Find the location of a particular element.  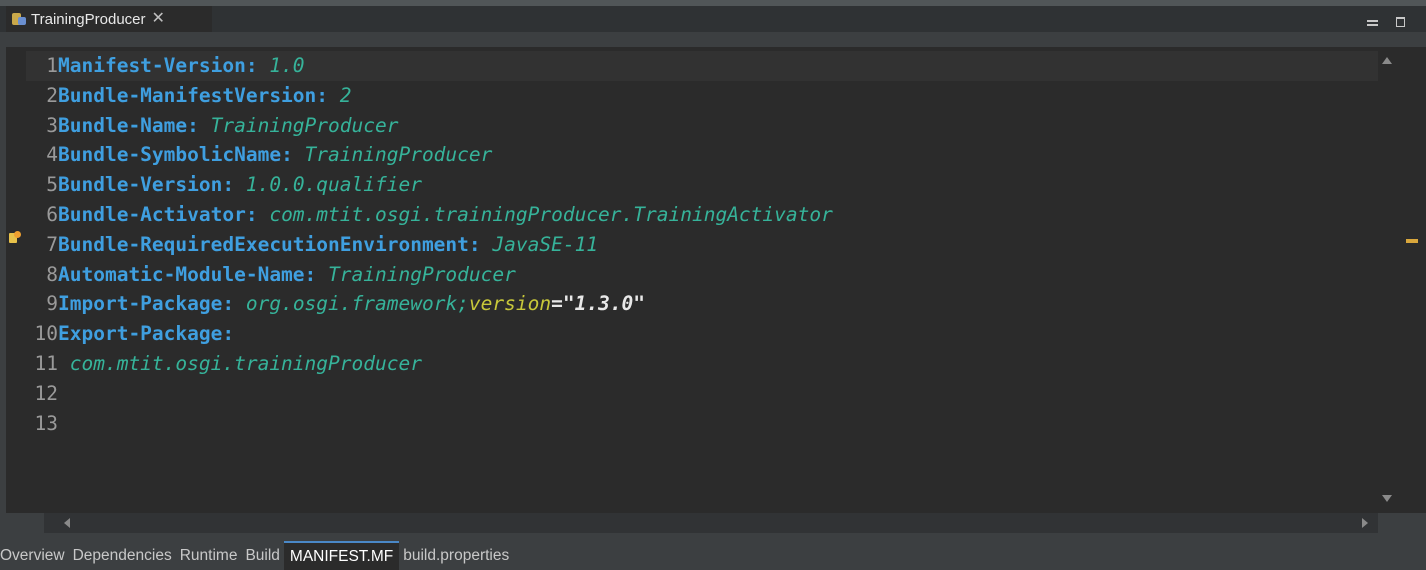

code-line: 1Manifest-Version: 1.0 is located at coordinates (702, 66).